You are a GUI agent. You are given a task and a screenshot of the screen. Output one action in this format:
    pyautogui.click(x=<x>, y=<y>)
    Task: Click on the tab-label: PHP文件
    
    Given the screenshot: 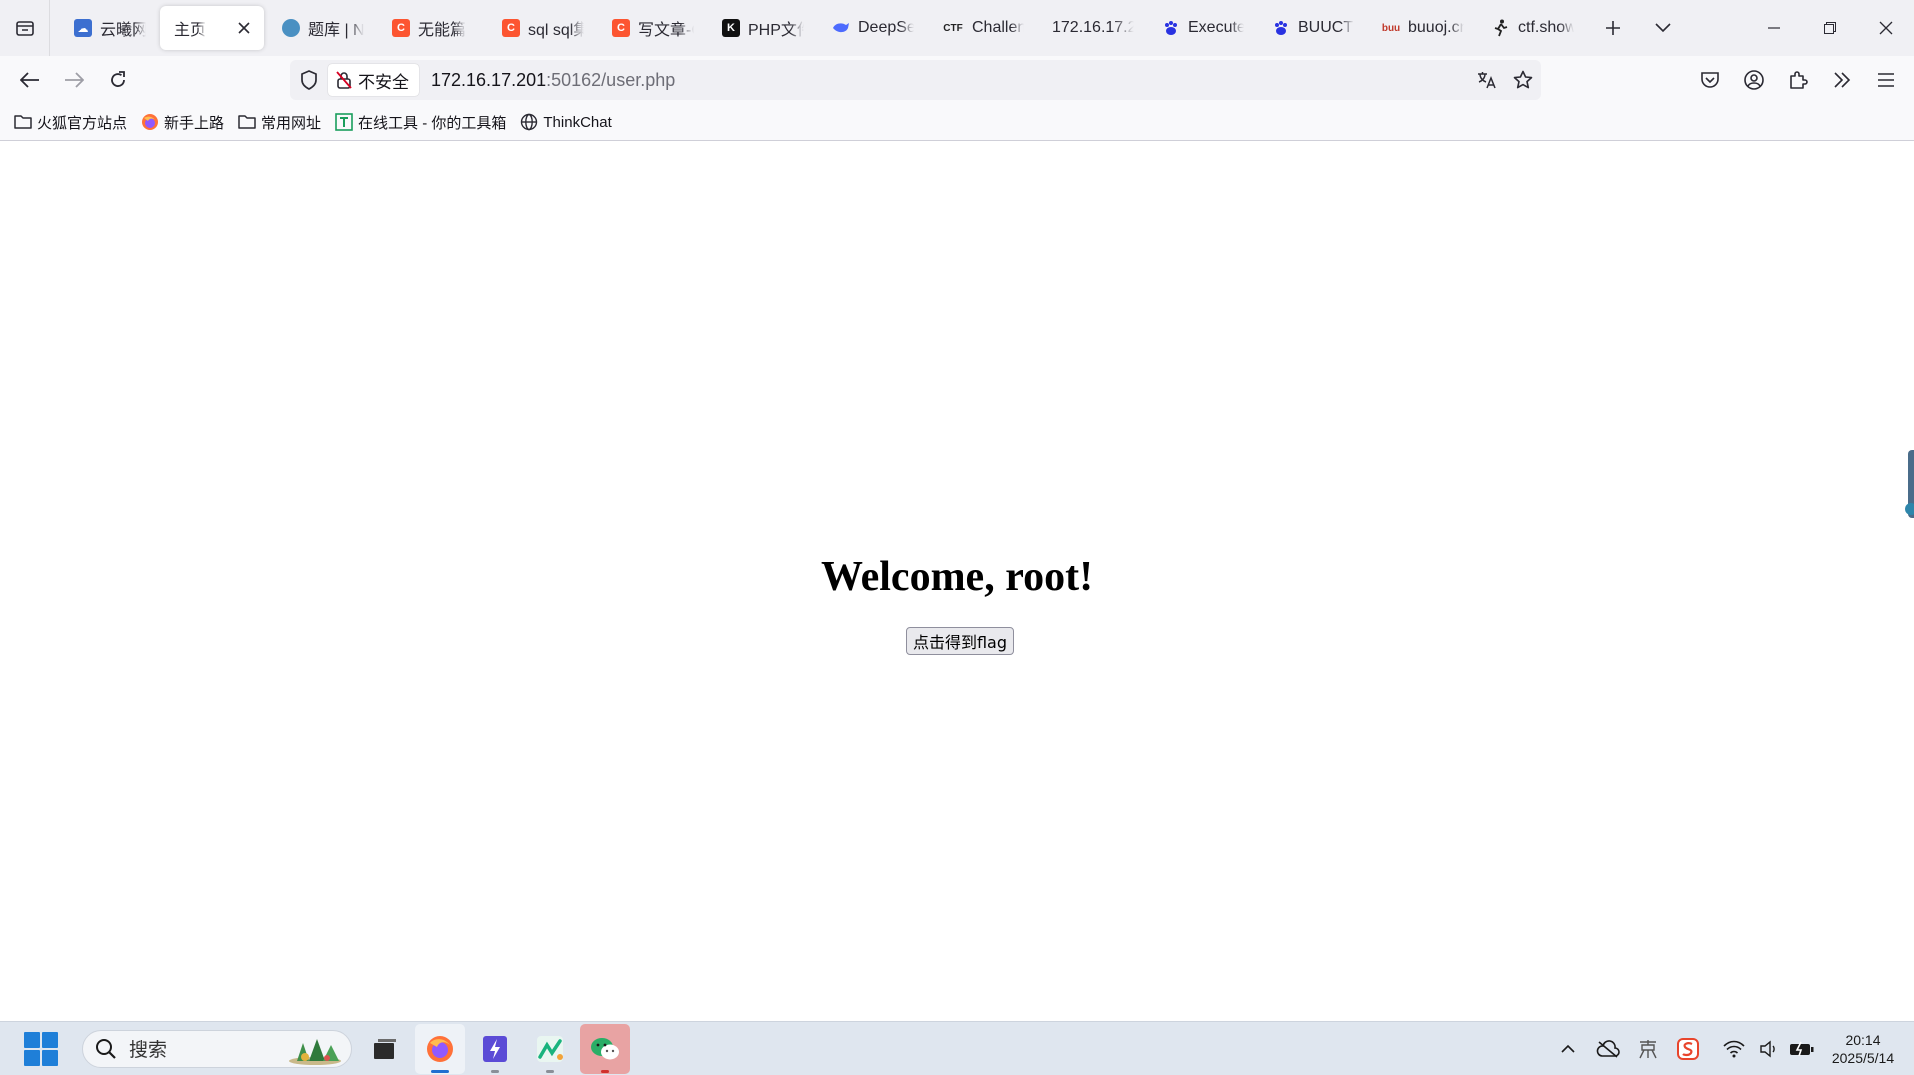 What is the action you would take?
    pyautogui.click(x=776, y=30)
    